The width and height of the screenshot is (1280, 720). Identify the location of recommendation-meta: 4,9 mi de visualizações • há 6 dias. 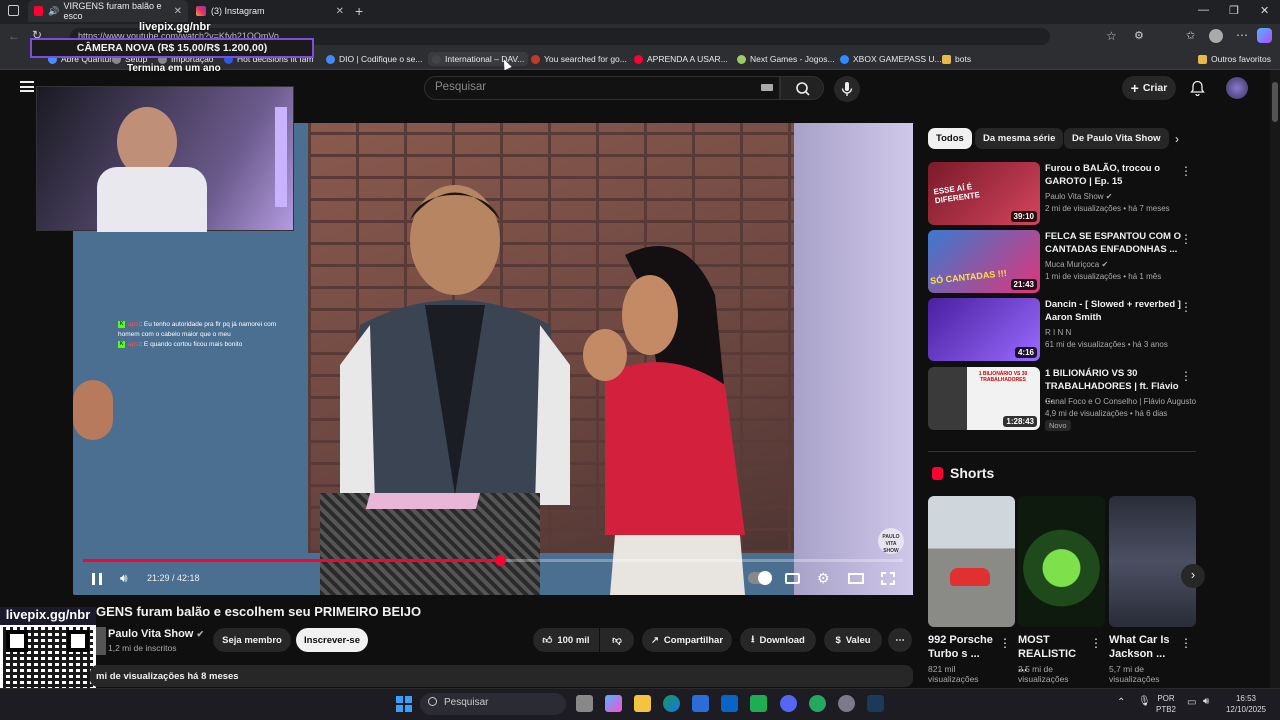
(1106, 413).